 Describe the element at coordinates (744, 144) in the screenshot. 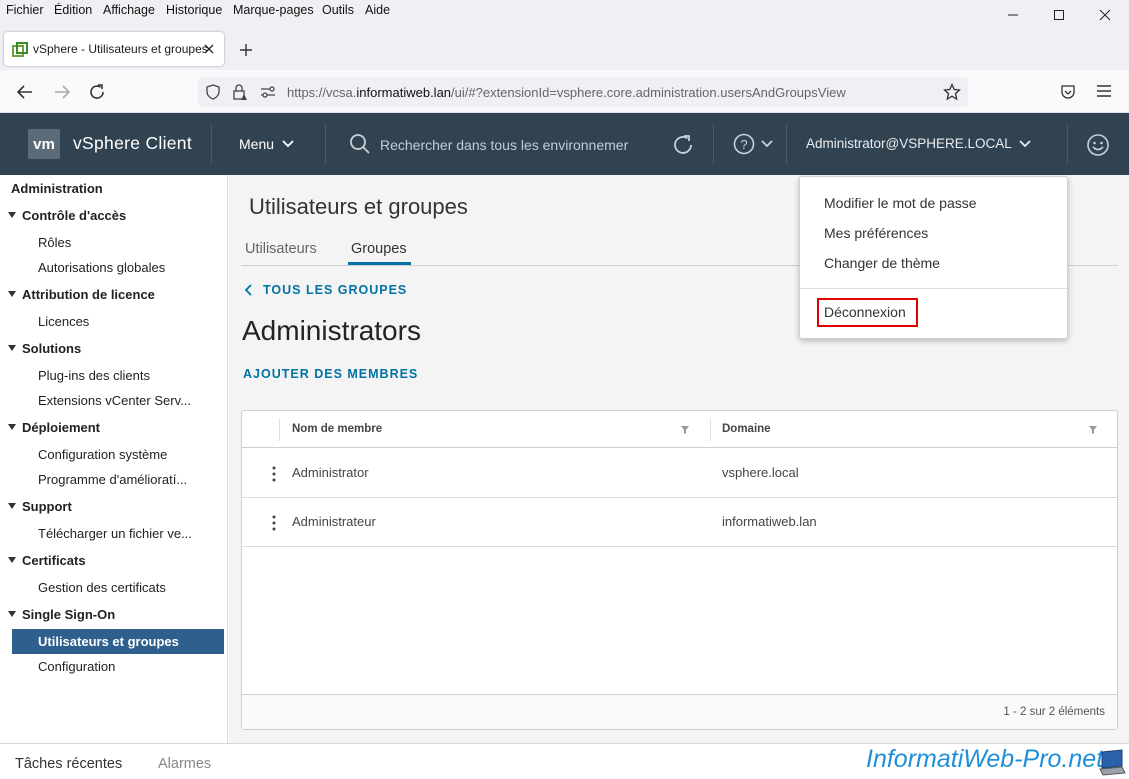

I see `help-icon: ?` at that location.